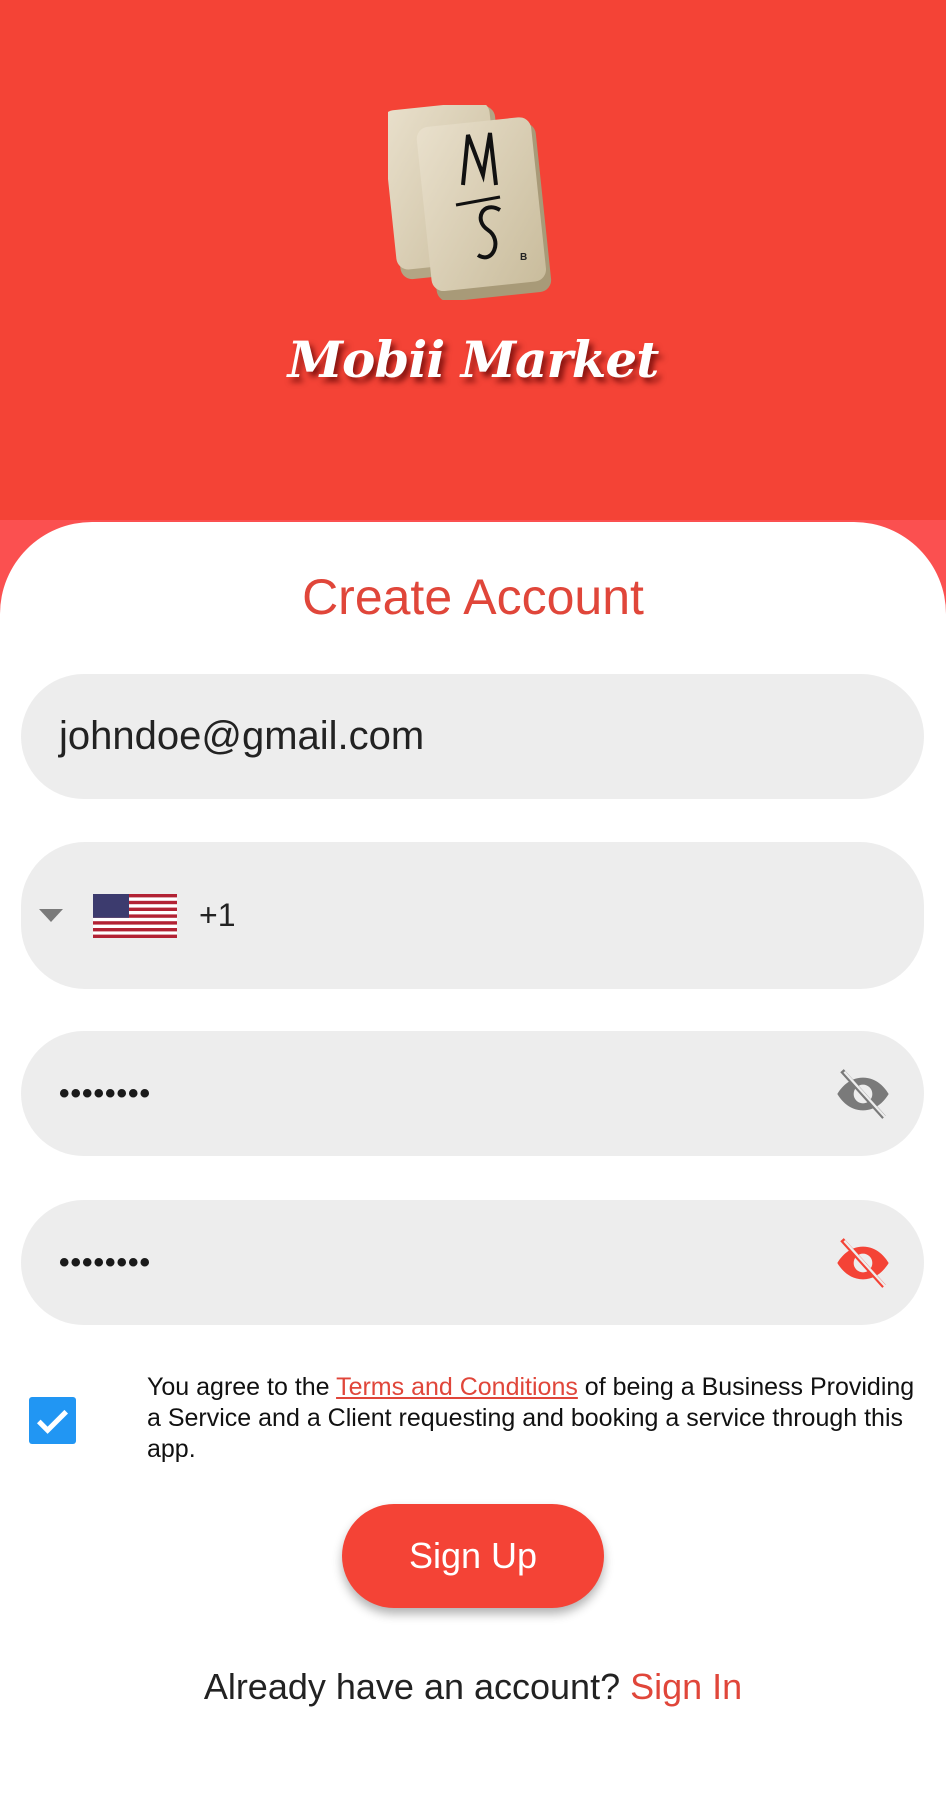 This screenshot has width=946, height=1798. What do you see at coordinates (51, 915) in the screenshot?
I see `country-dropdown-icon` at bounding box center [51, 915].